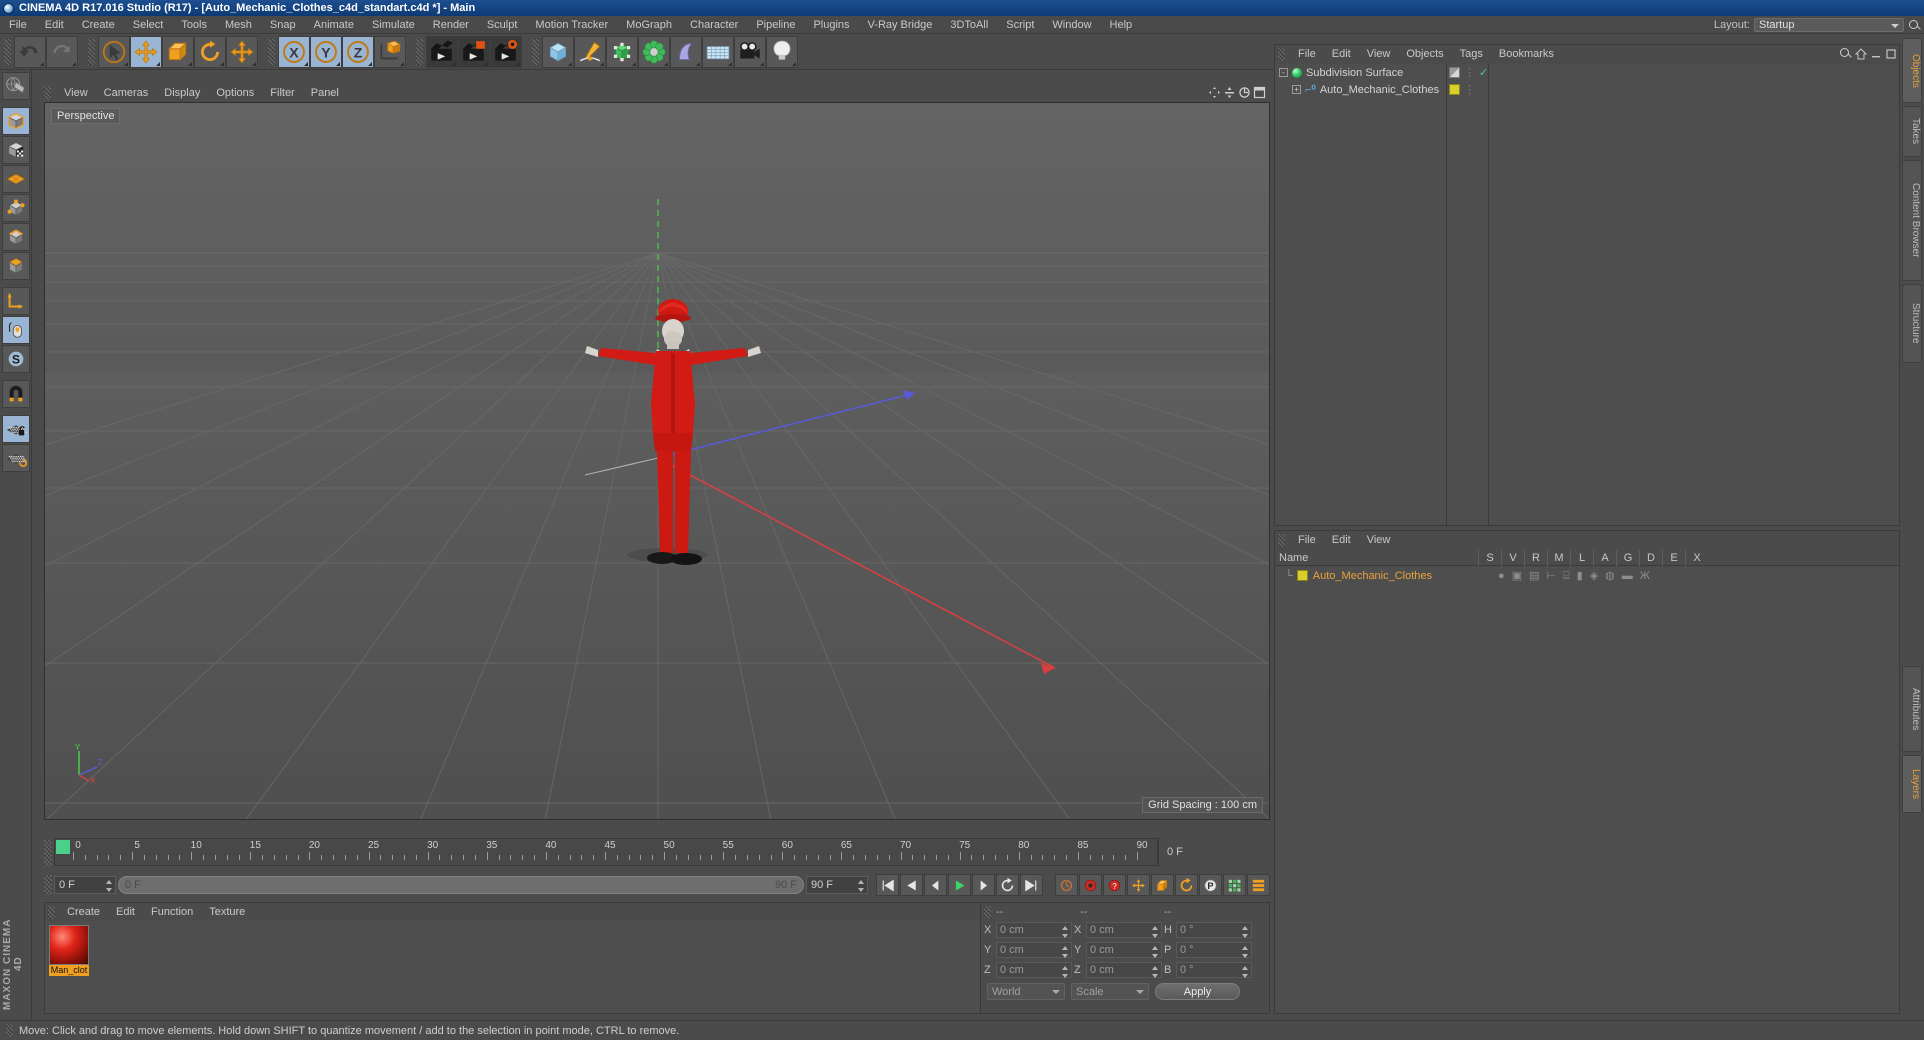  Describe the element at coordinates (1034, 970) in the screenshot. I see `position-z-input: 0 cm` at that location.